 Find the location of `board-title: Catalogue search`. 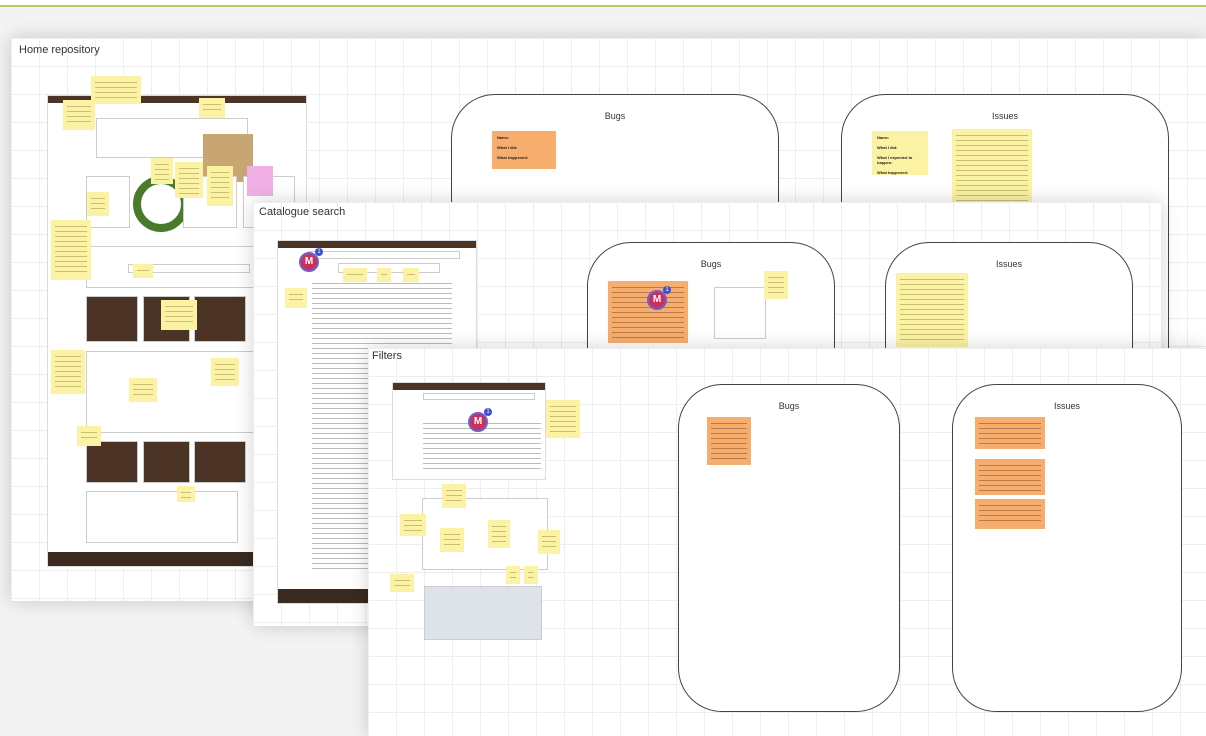

board-title: Catalogue search is located at coordinates (302, 212).